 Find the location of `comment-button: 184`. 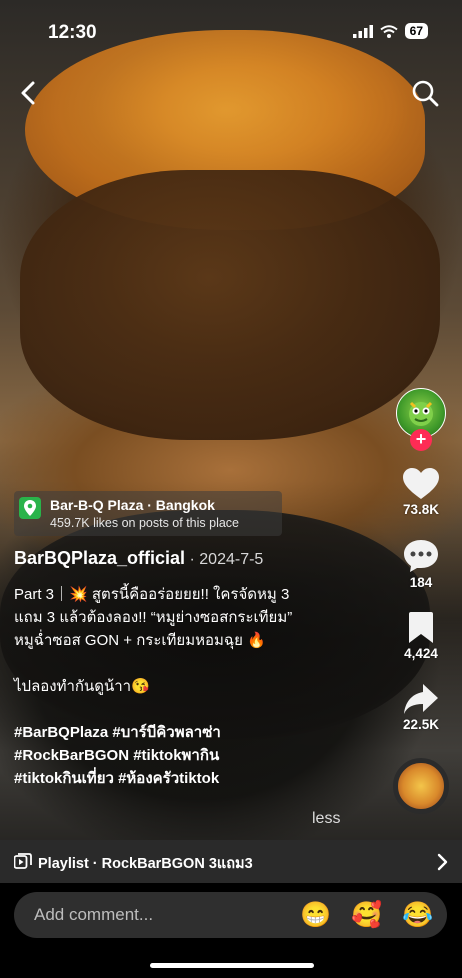

comment-button: 184 is located at coordinates (421, 564).